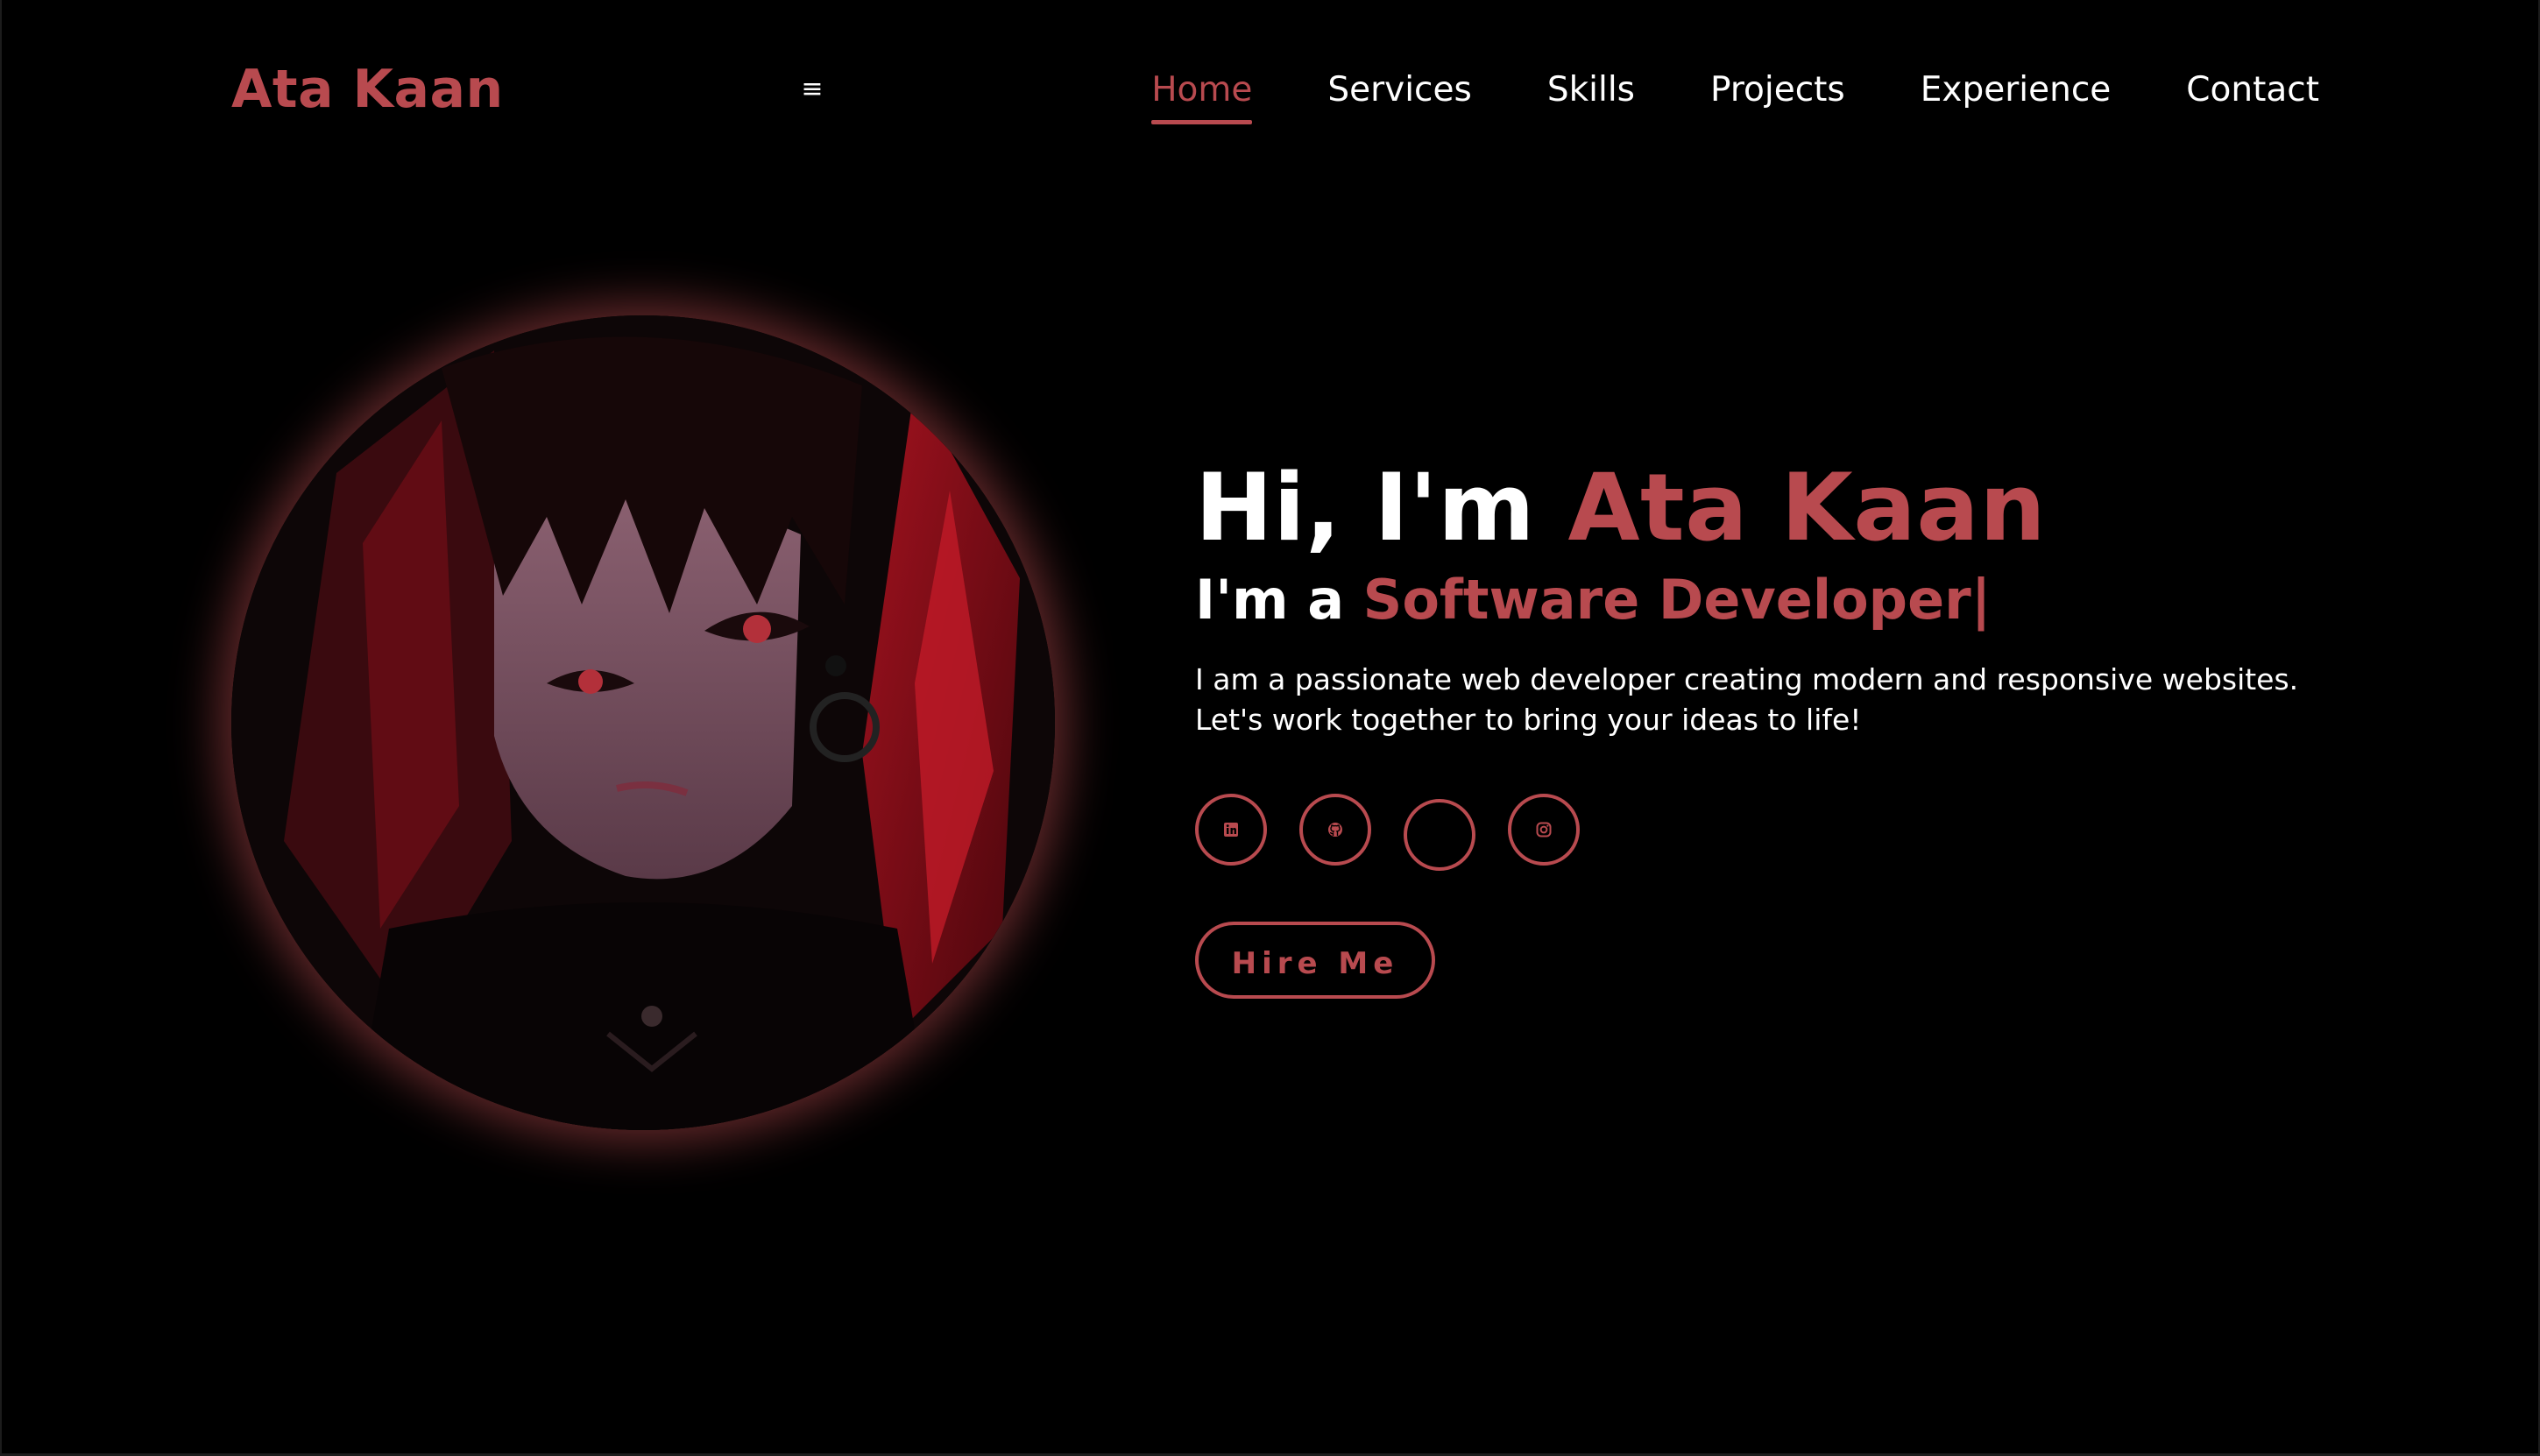  Describe the element at coordinates (1777, 92) in the screenshot. I see `nav-projects: Projects` at that location.